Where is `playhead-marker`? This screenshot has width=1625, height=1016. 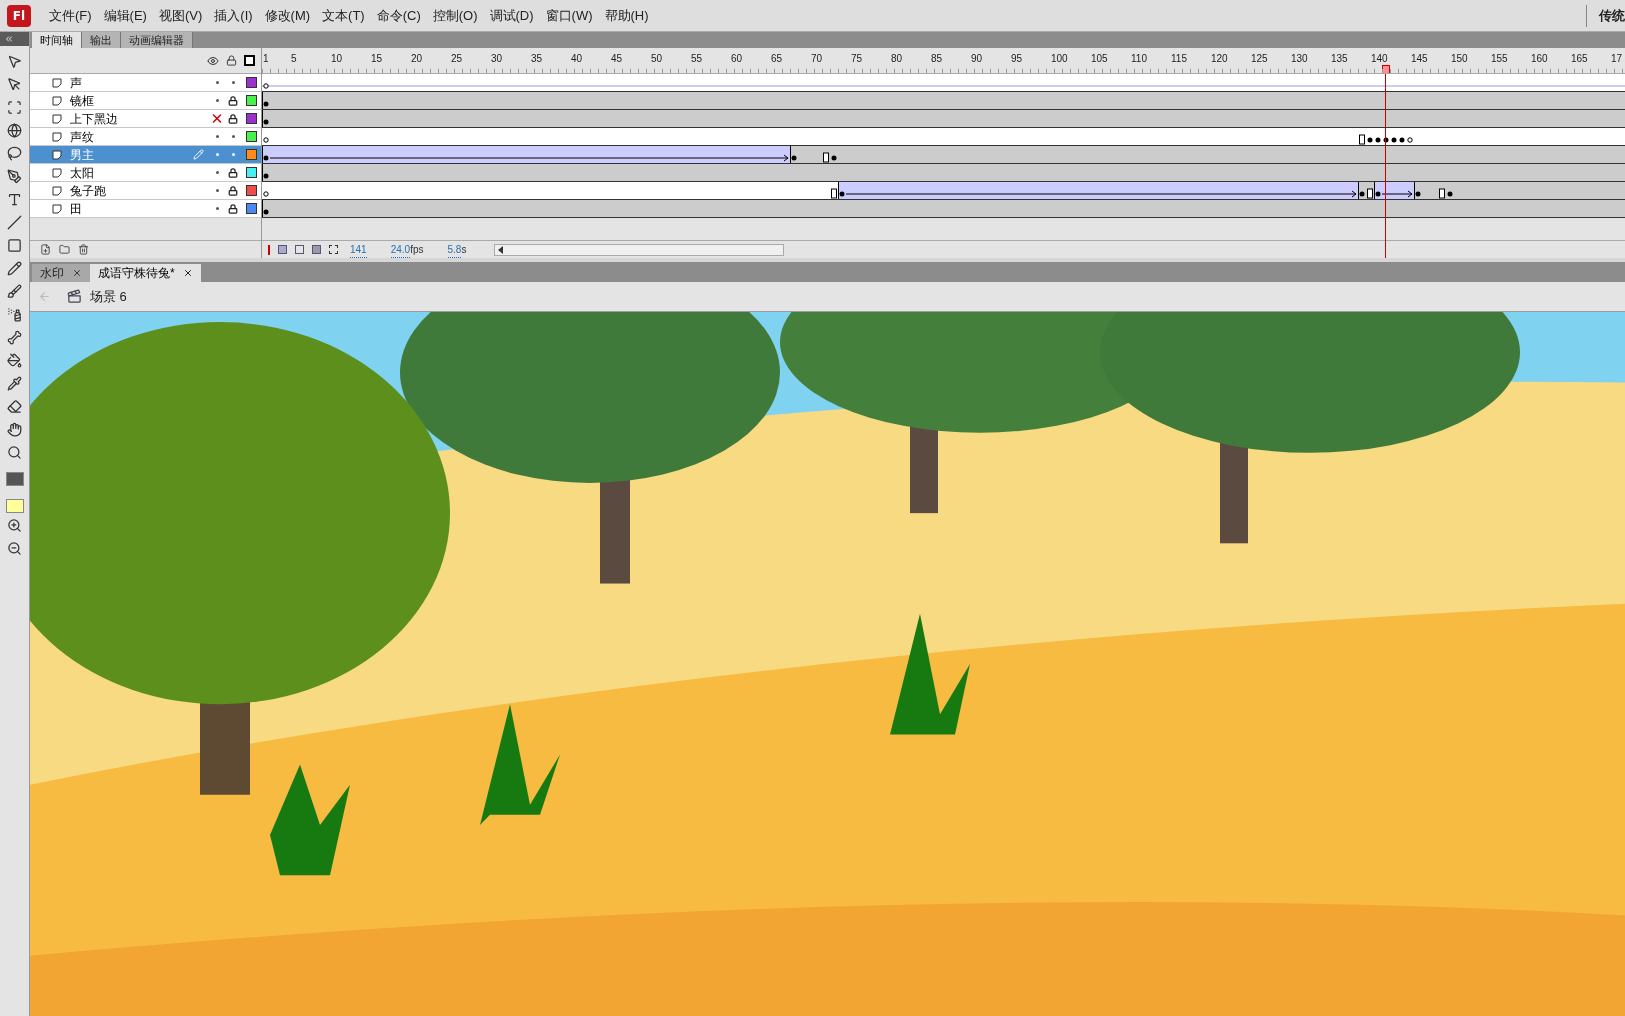
playhead-marker is located at coordinates (1386, 69).